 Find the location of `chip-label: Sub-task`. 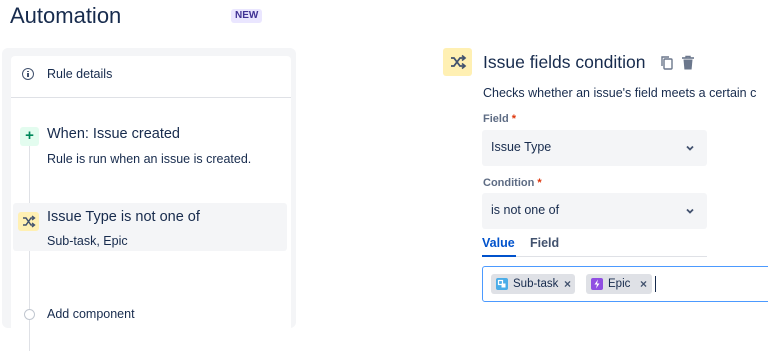

chip-label: Sub-task is located at coordinates (536, 283).